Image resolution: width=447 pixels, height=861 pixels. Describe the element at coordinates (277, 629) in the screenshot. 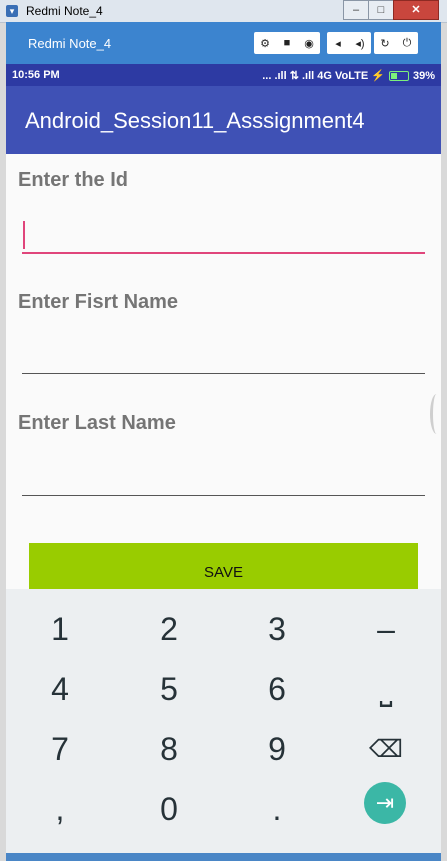

I see `key-3: 3` at that location.